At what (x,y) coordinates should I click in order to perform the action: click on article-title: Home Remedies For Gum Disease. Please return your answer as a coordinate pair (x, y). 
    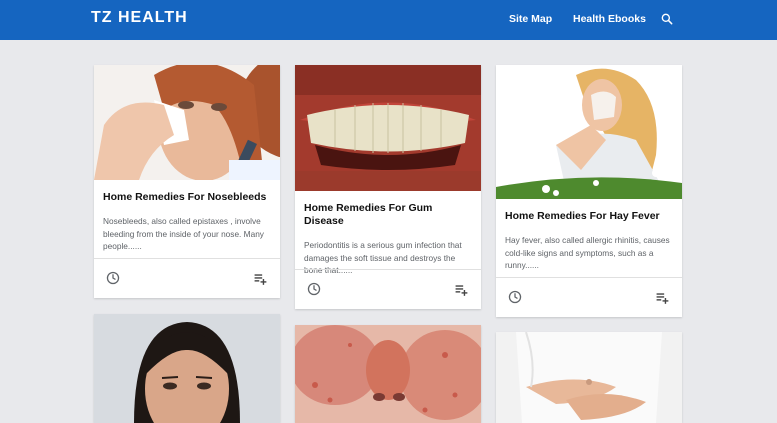
    Looking at the image, I should click on (388, 215).